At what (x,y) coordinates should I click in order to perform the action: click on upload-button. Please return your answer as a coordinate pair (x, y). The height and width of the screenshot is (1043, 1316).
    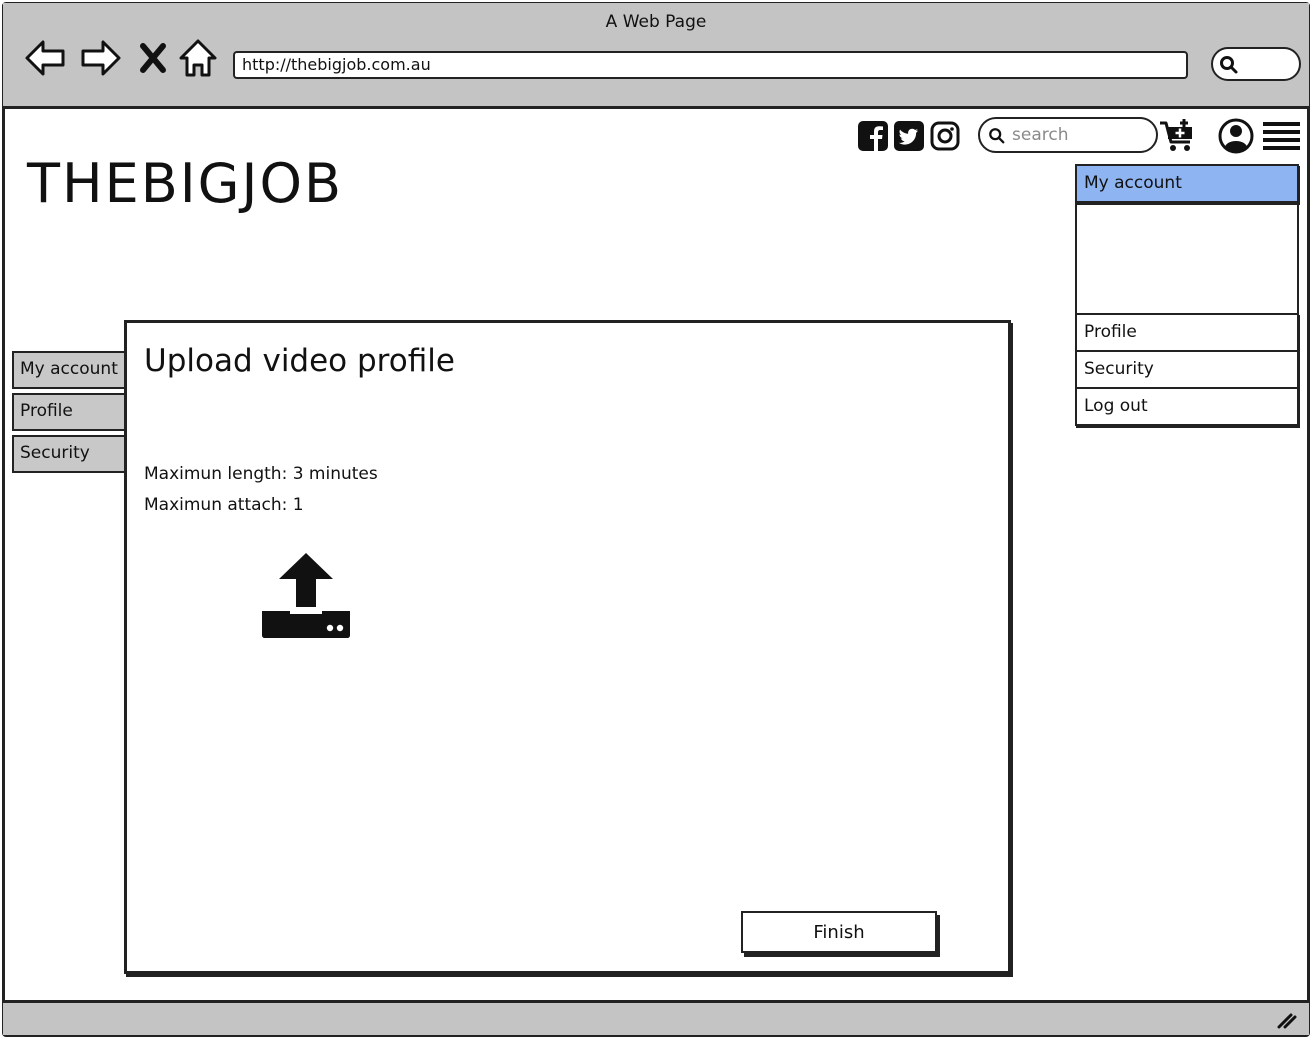
    Looking at the image, I should click on (306, 595).